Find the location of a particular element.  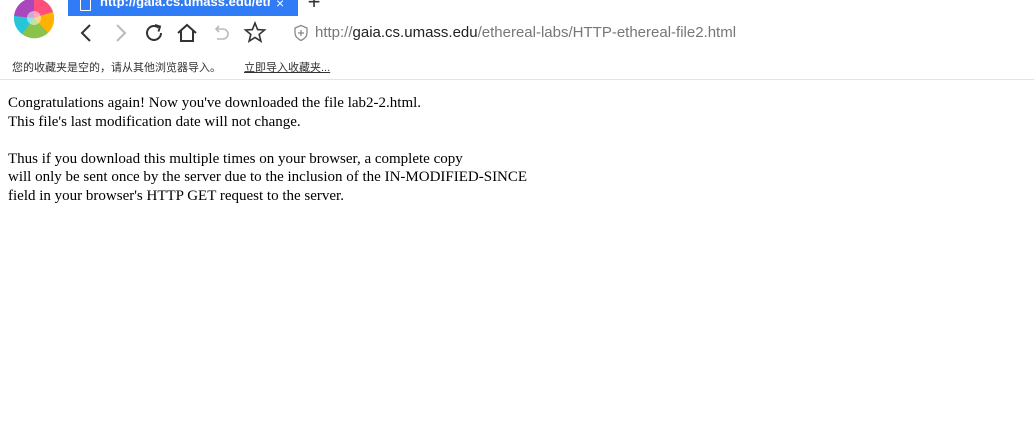

back-icon is located at coordinates (85, 33).